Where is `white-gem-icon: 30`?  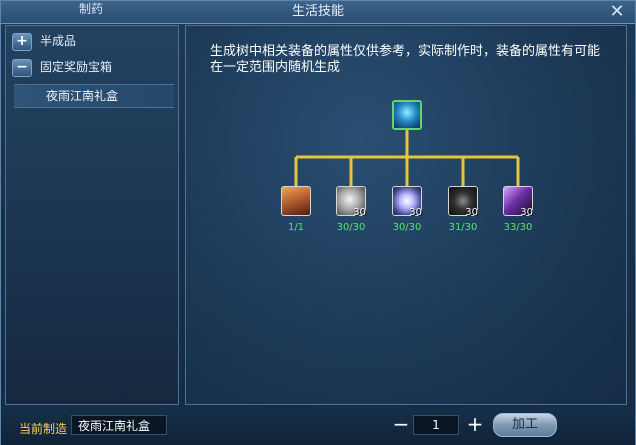 white-gem-icon: 30 is located at coordinates (407, 202).